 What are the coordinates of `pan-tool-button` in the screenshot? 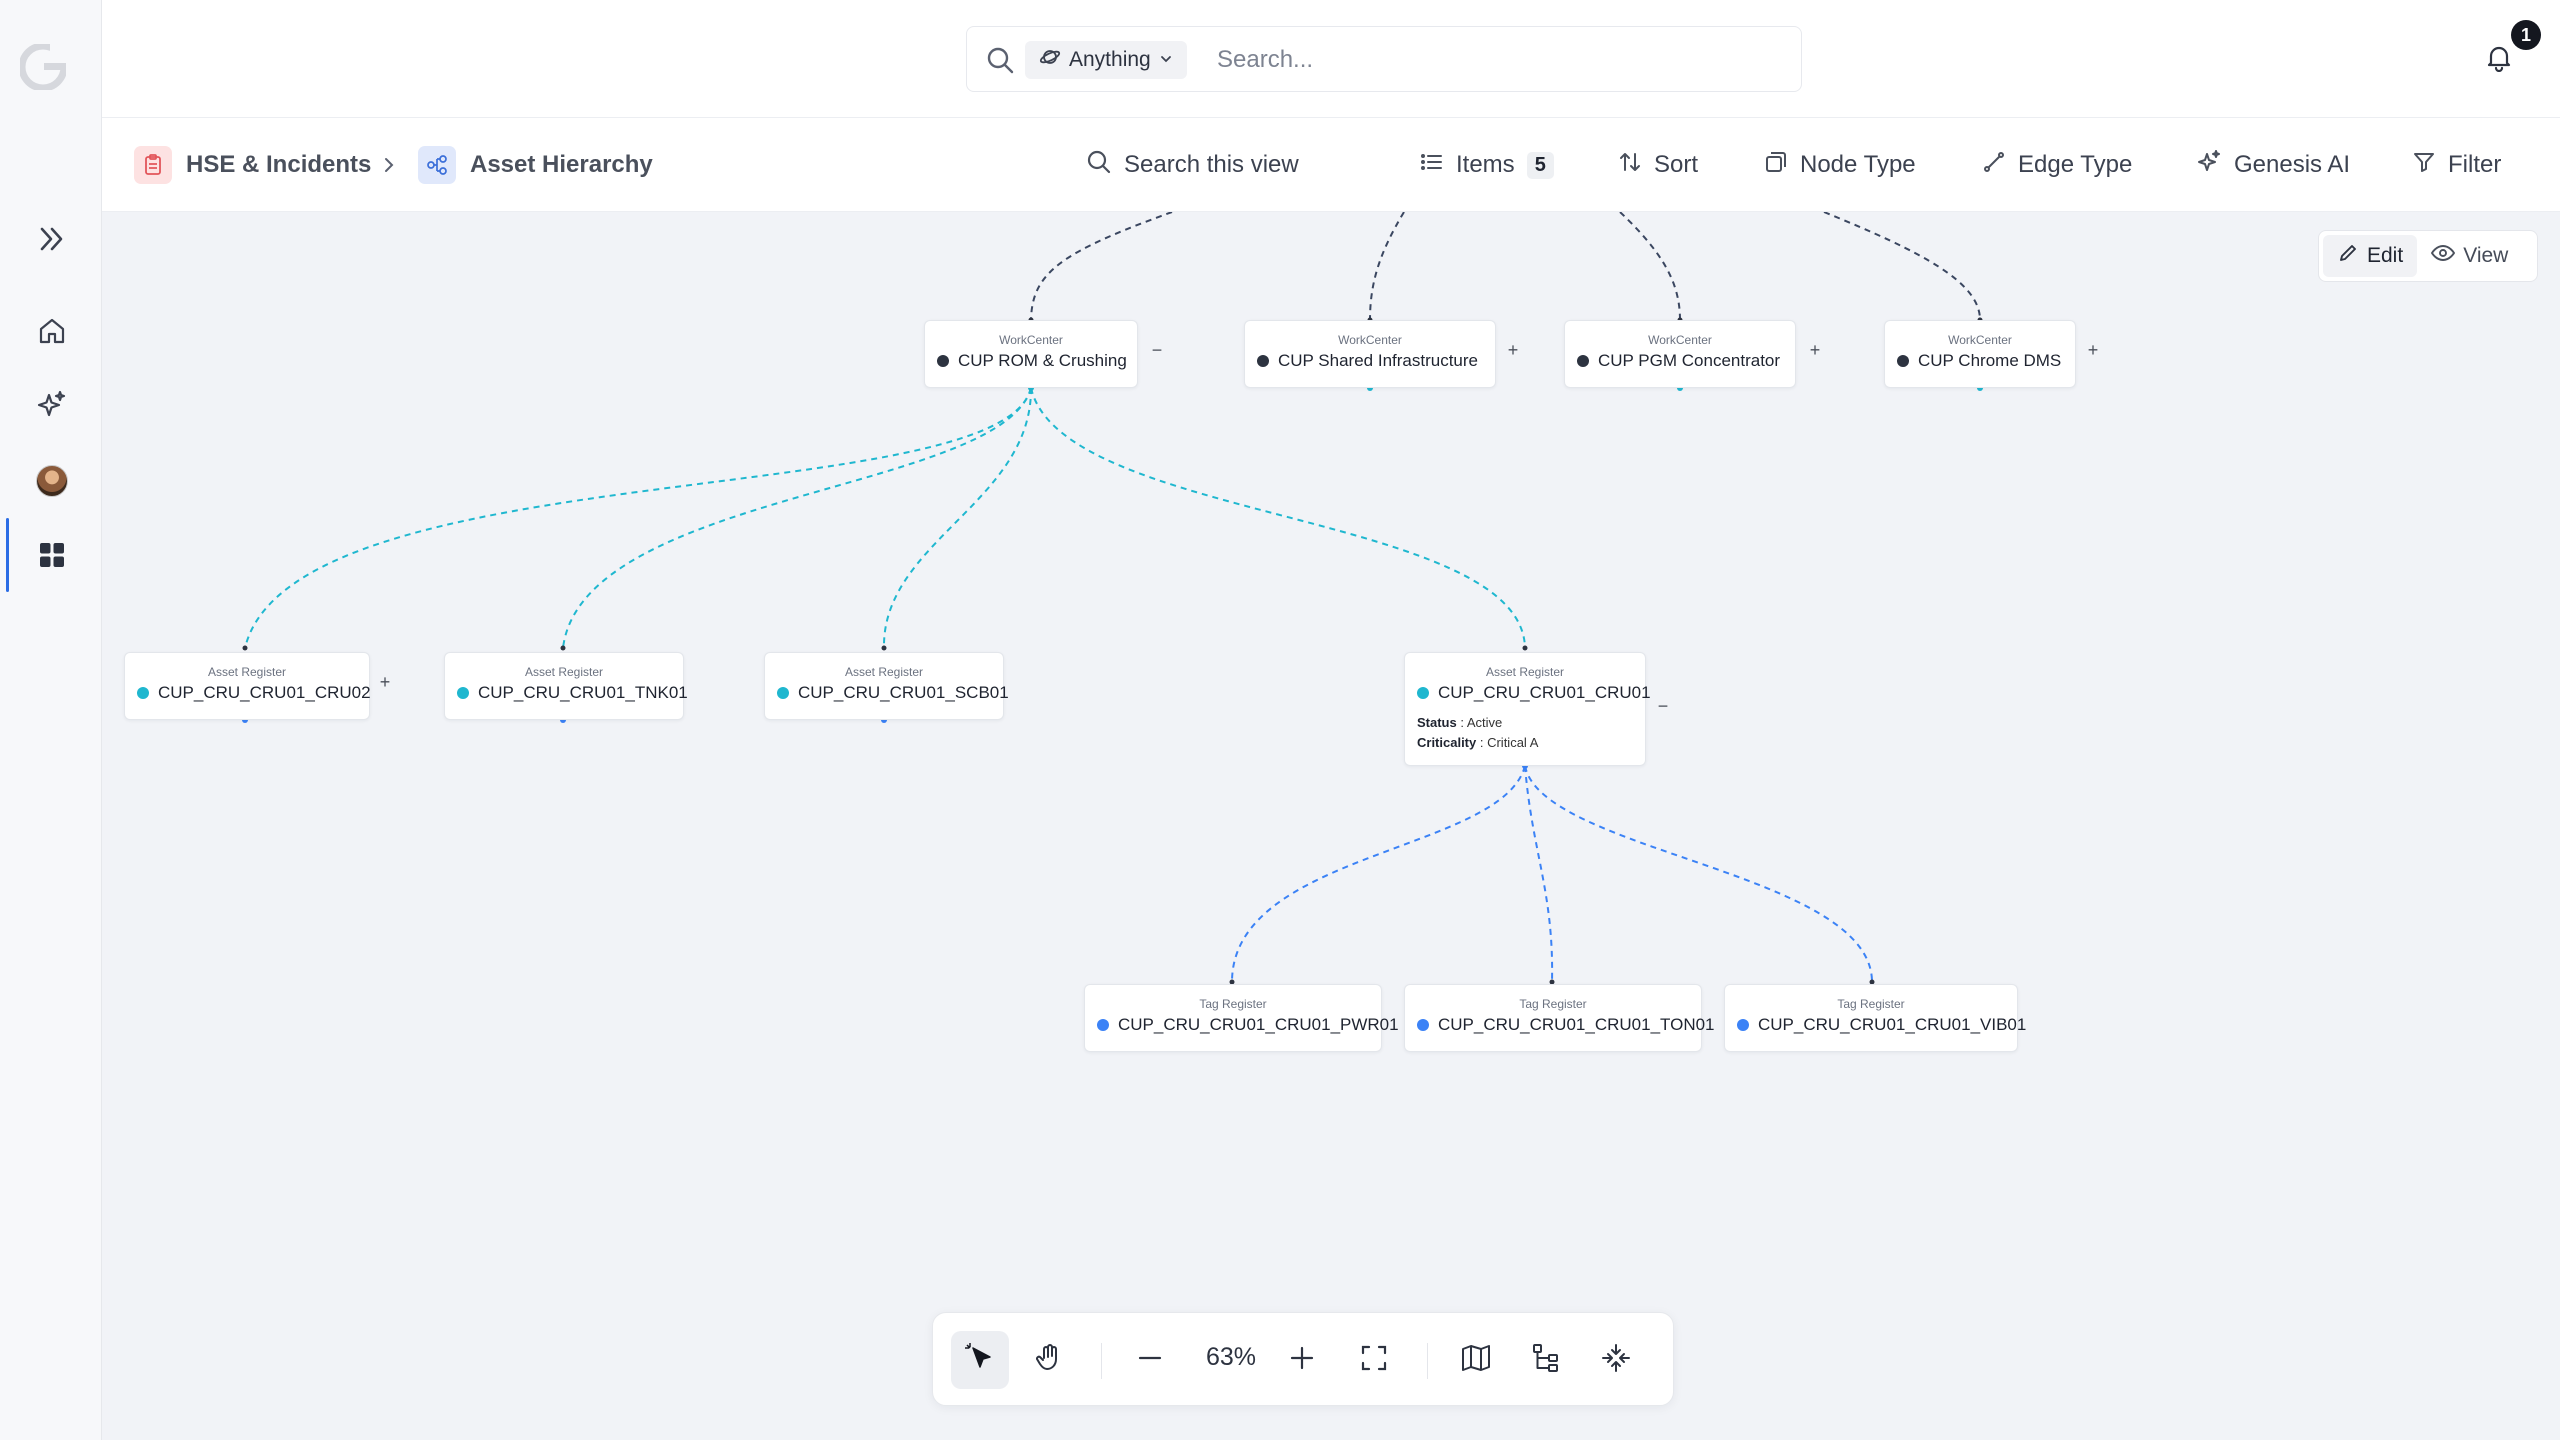 It's located at (1050, 1360).